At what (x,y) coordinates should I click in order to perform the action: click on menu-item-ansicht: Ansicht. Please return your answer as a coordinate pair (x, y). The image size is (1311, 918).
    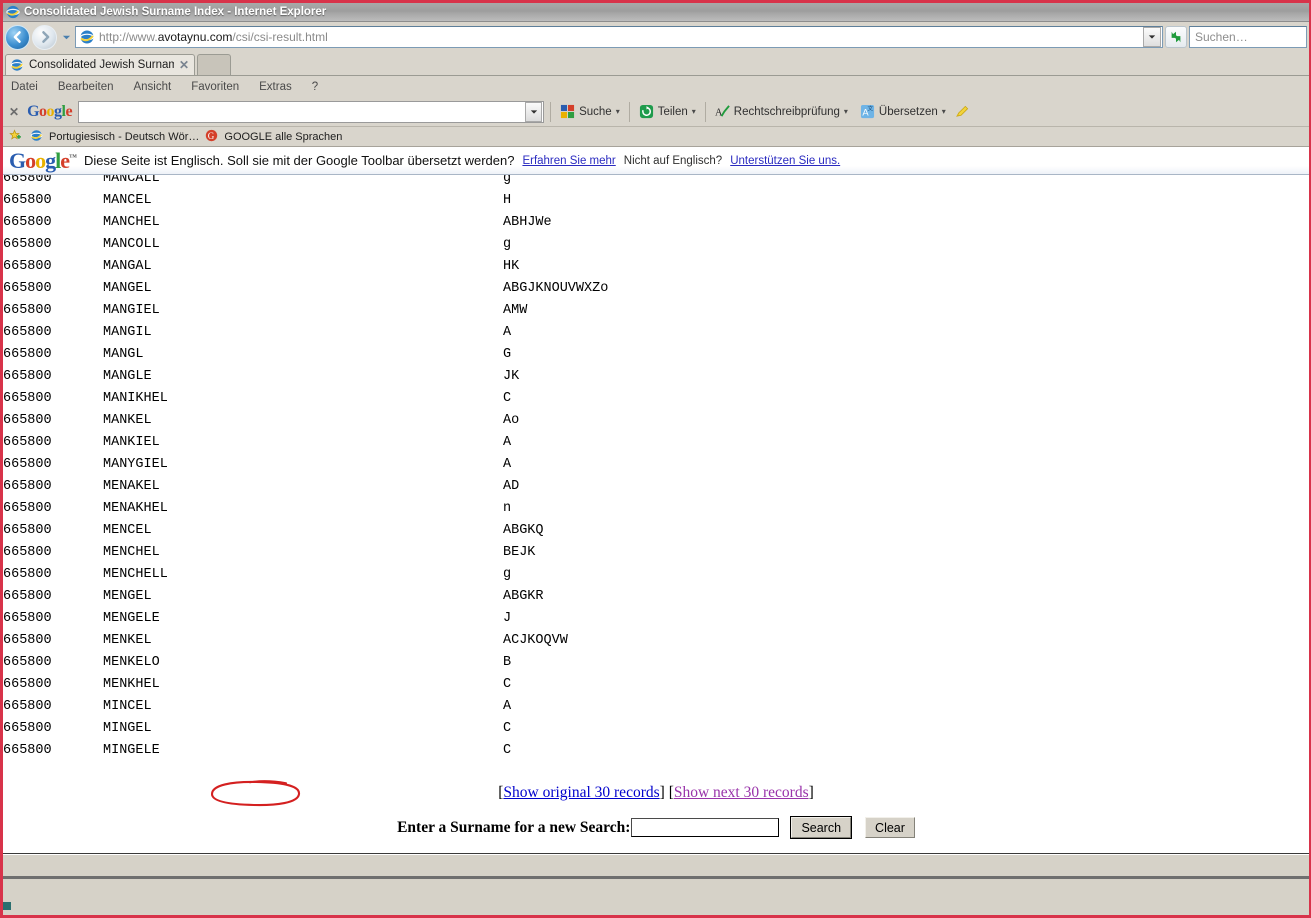
    Looking at the image, I should click on (152, 87).